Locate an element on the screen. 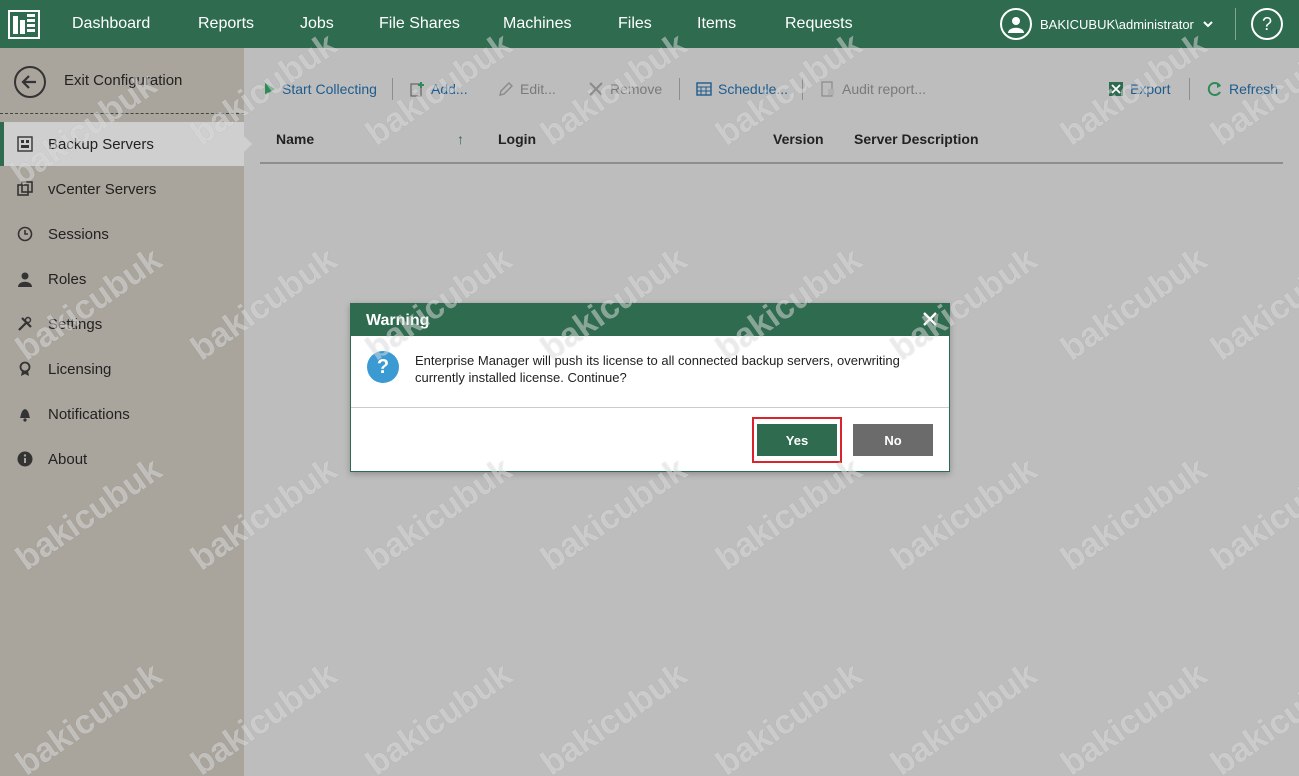 This screenshot has width=1299, height=776. sidebar-item-notifications: Notifications is located at coordinates (122, 414).